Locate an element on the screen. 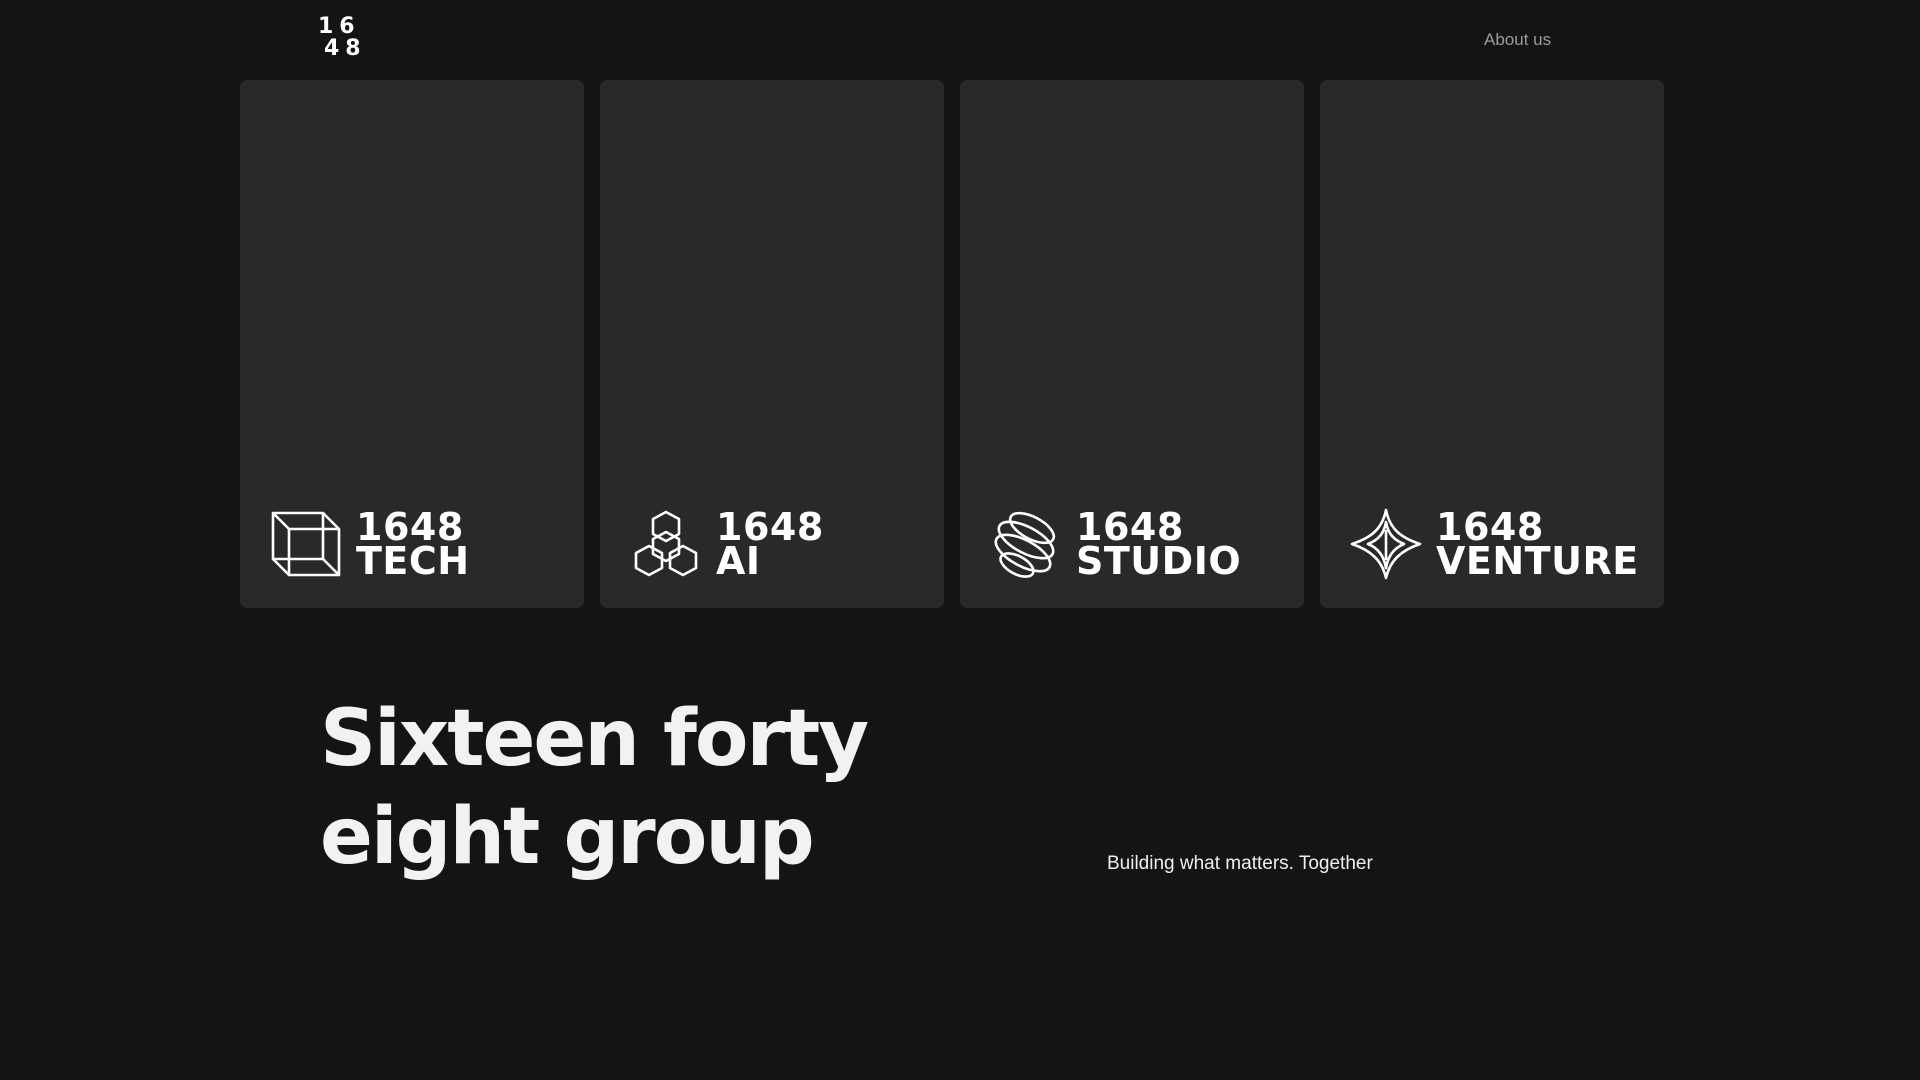 This screenshot has height=1080, width=1920. card-studio-line-2: STUDIO is located at coordinates (1159, 561).